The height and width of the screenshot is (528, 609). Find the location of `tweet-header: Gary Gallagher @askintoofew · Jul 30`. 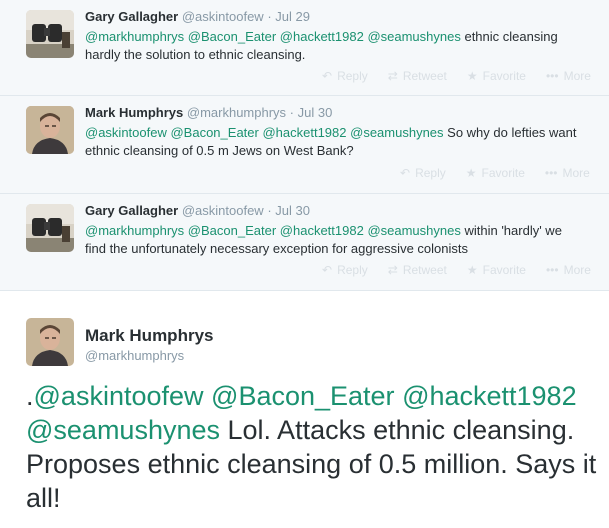

tweet-header: Gary Gallagher @askintoofew · Jul 30 is located at coordinates (197, 210).